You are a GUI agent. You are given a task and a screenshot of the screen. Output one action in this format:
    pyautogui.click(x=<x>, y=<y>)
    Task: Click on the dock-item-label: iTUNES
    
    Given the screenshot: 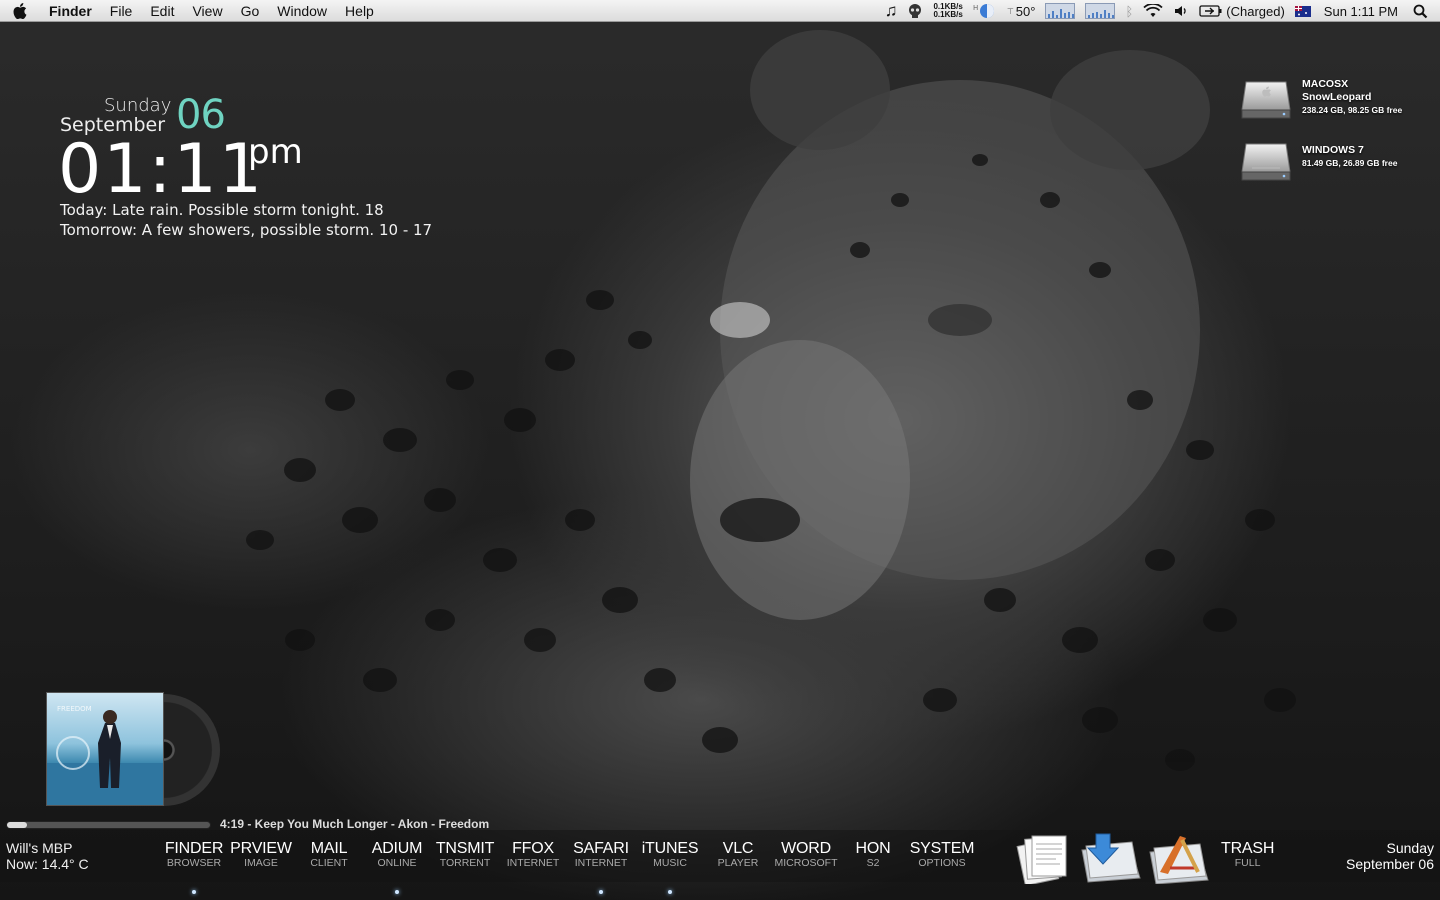 What is the action you would take?
    pyautogui.click(x=670, y=848)
    